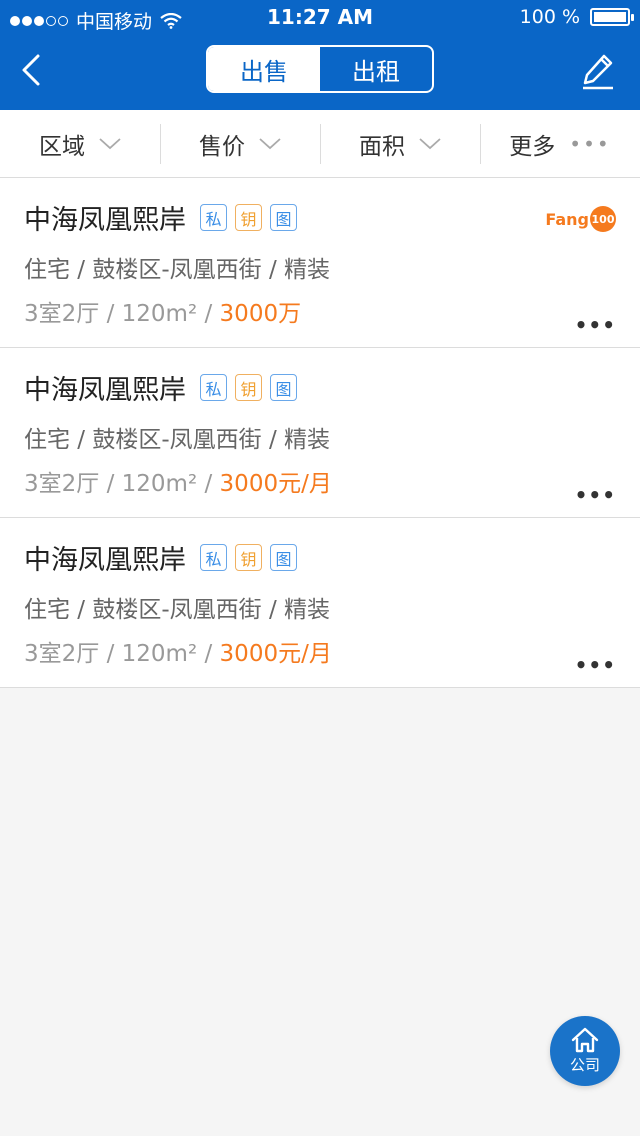 The image size is (640, 1136). I want to click on battery-icon, so click(612, 17).